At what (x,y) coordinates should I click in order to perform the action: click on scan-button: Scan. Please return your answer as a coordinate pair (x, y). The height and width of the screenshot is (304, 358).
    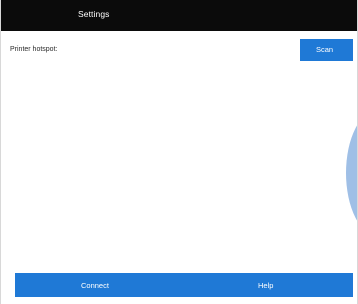
    Looking at the image, I should click on (326, 50).